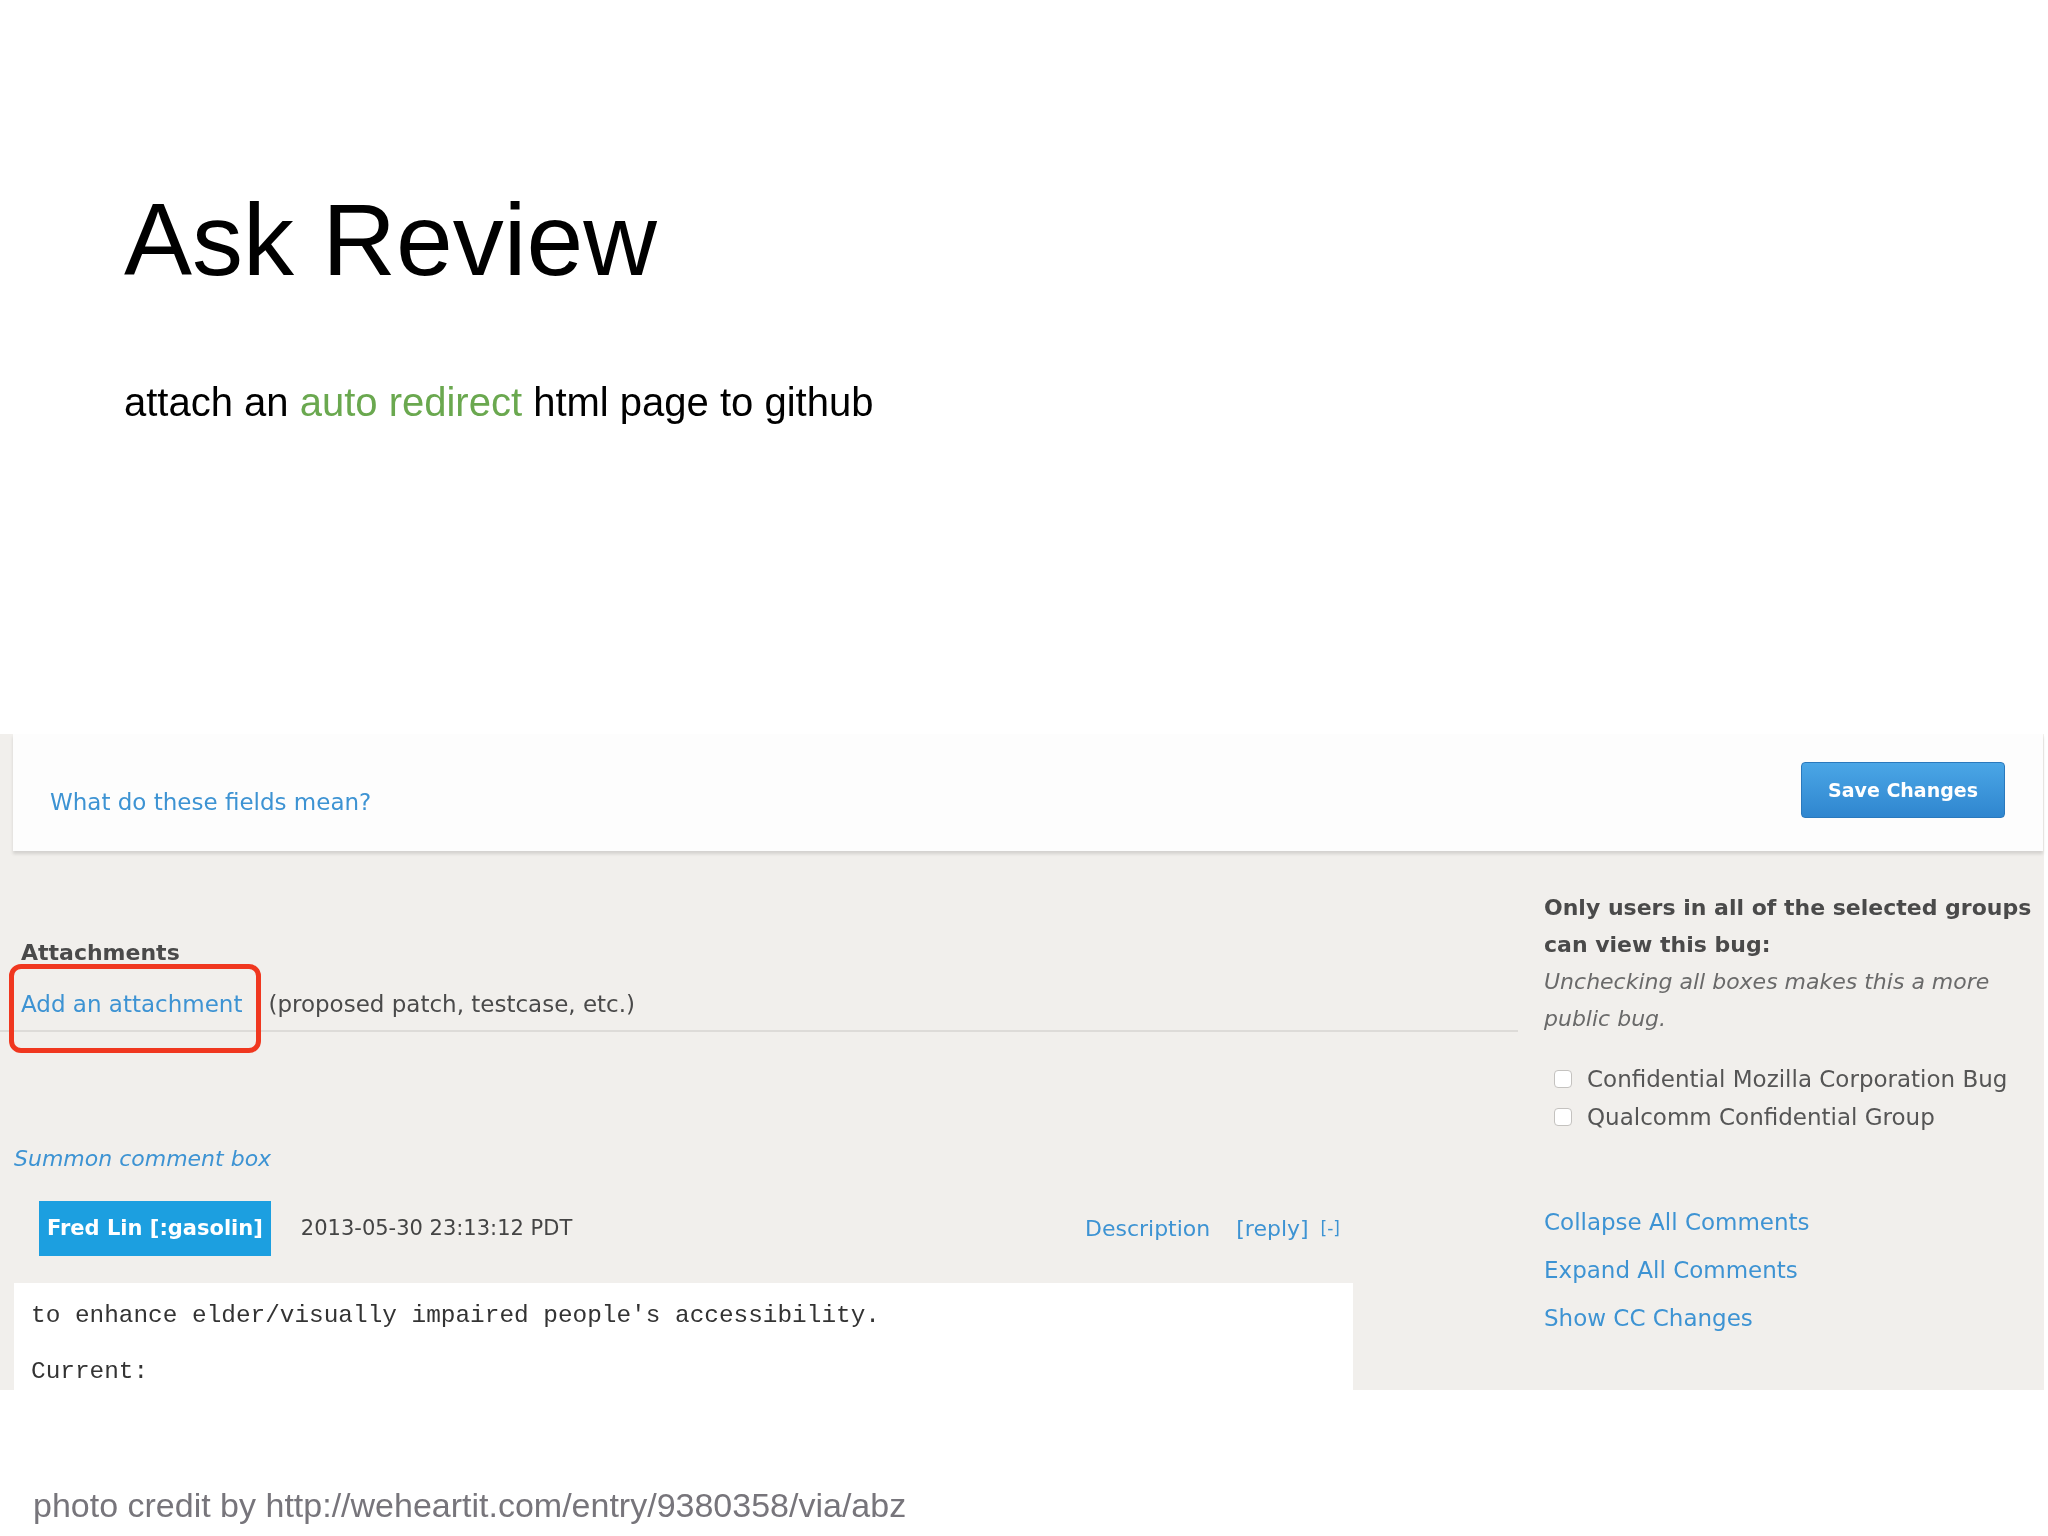 Image resolution: width=2048 pixels, height=1536 pixels. Describe the element at coordinates (499, 402) in the screenshot. I see `slide-subtitle: attach an auto redirect html page to github` at that location.